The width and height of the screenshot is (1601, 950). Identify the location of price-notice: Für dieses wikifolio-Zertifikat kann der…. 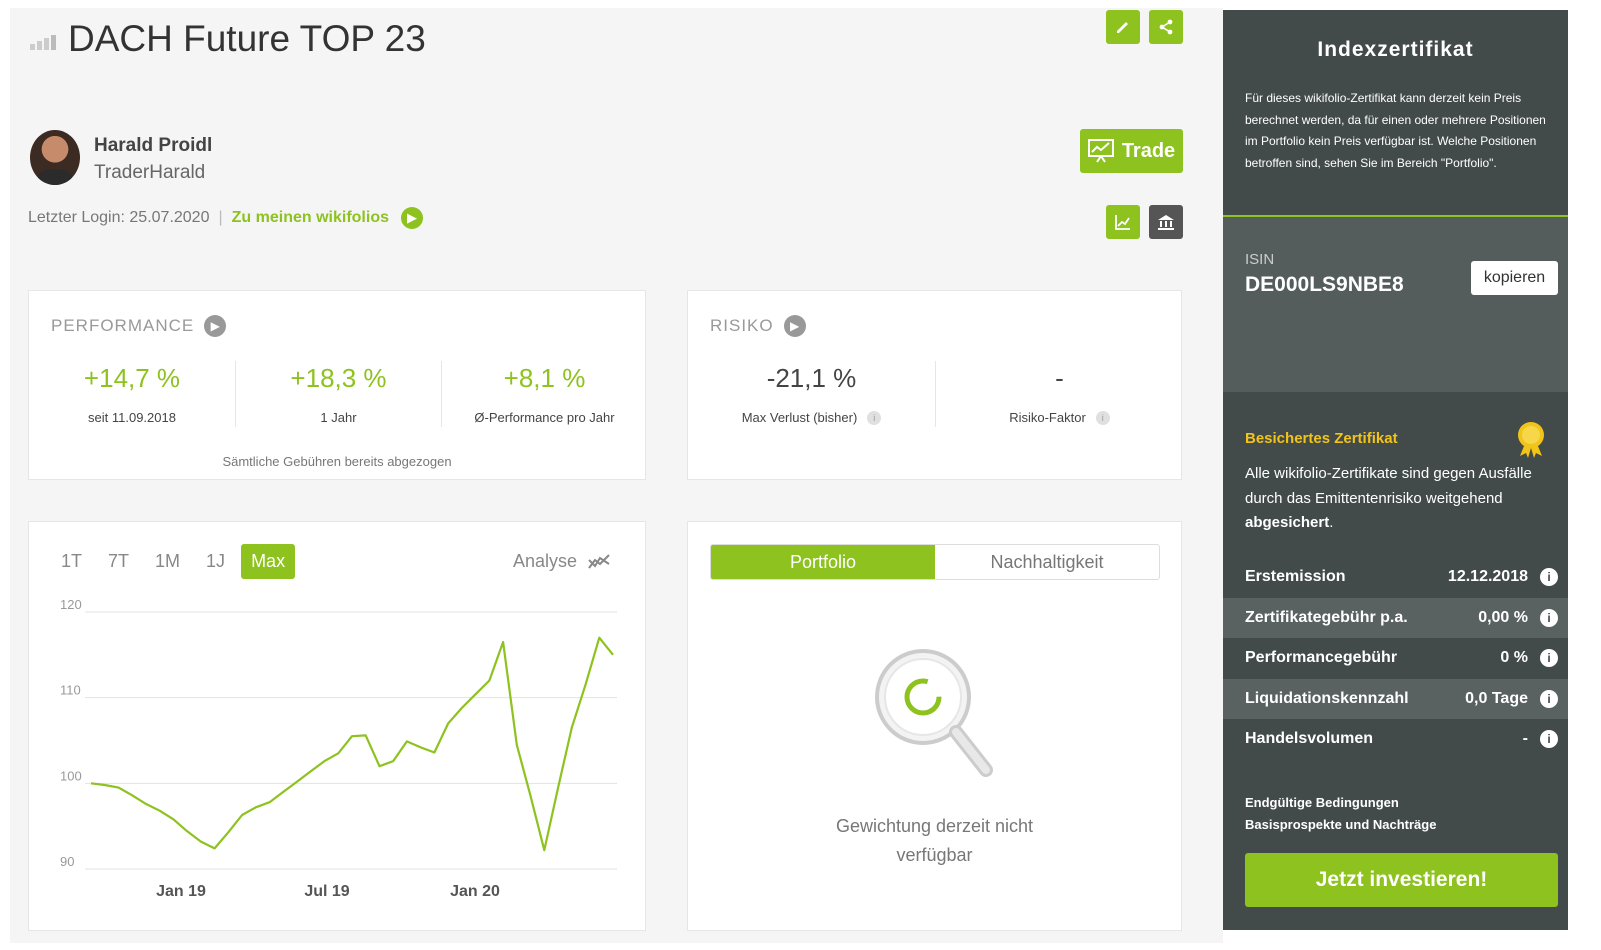
(1395, 130).